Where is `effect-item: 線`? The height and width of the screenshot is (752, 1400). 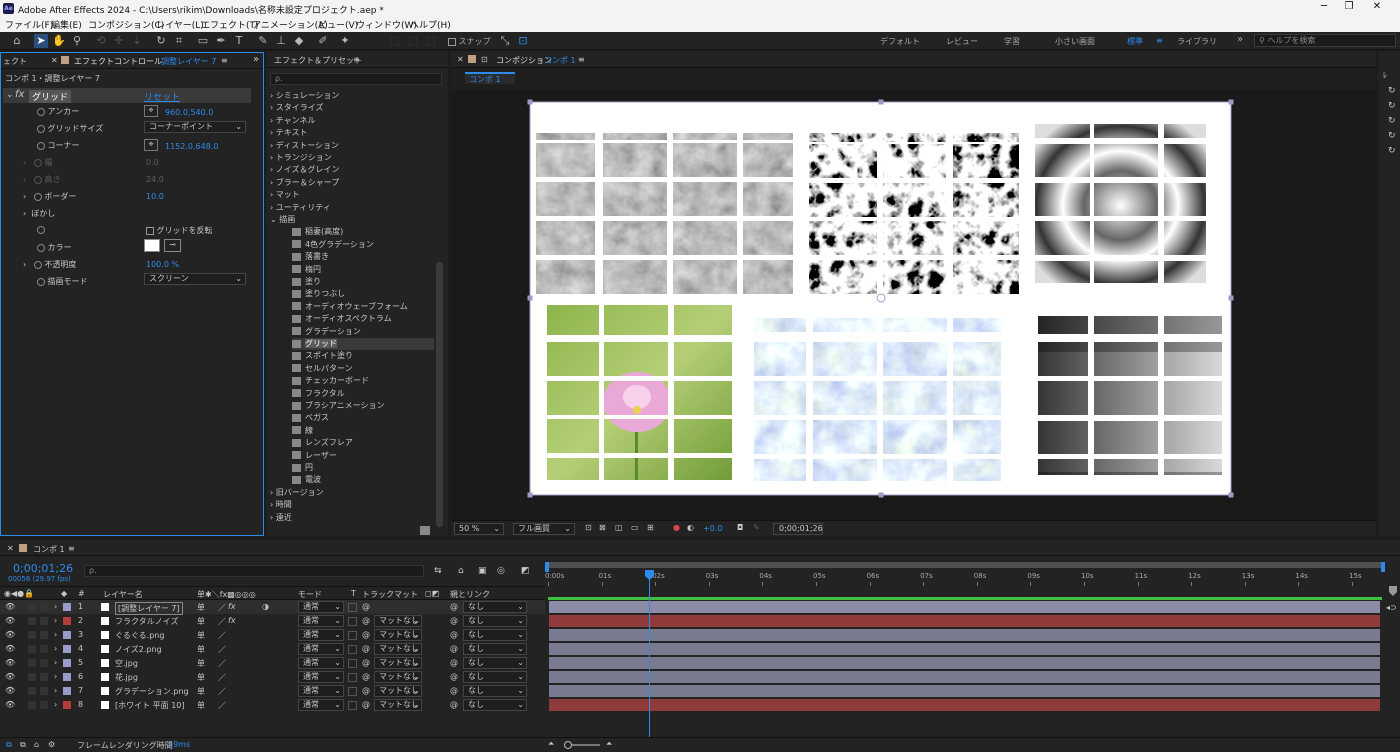
effect-item: 線 is located at coordinates (302, 431).